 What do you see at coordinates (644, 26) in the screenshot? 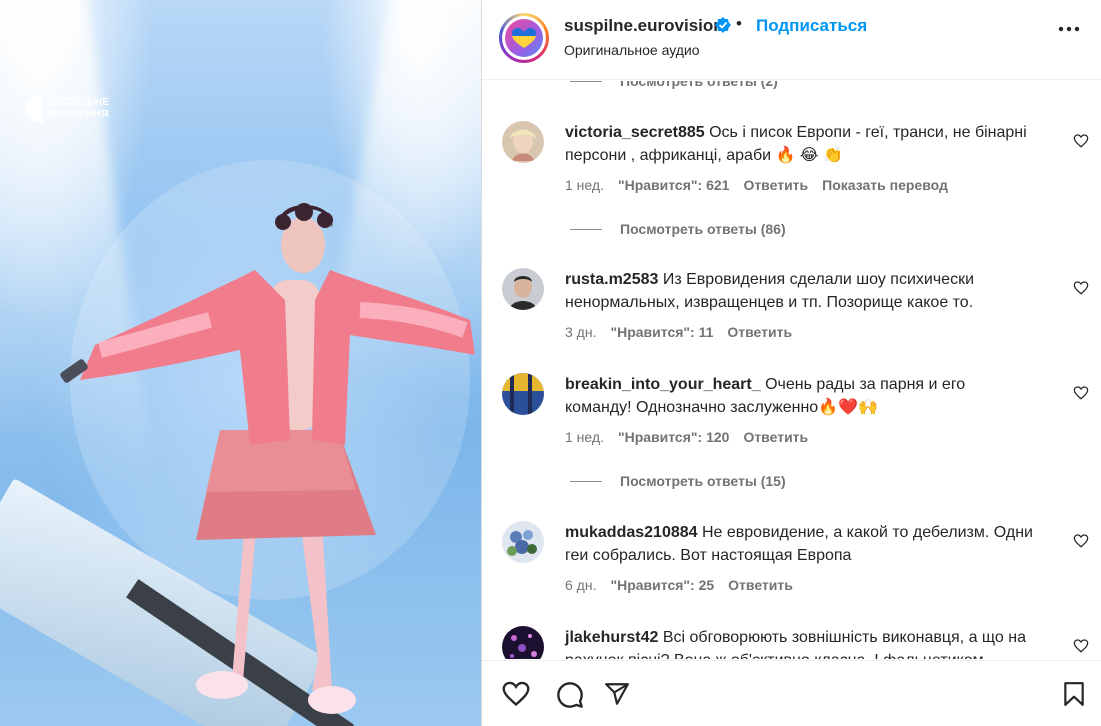
I see `account-username: suspilne.eurovision` at bounding box center [644, 26].